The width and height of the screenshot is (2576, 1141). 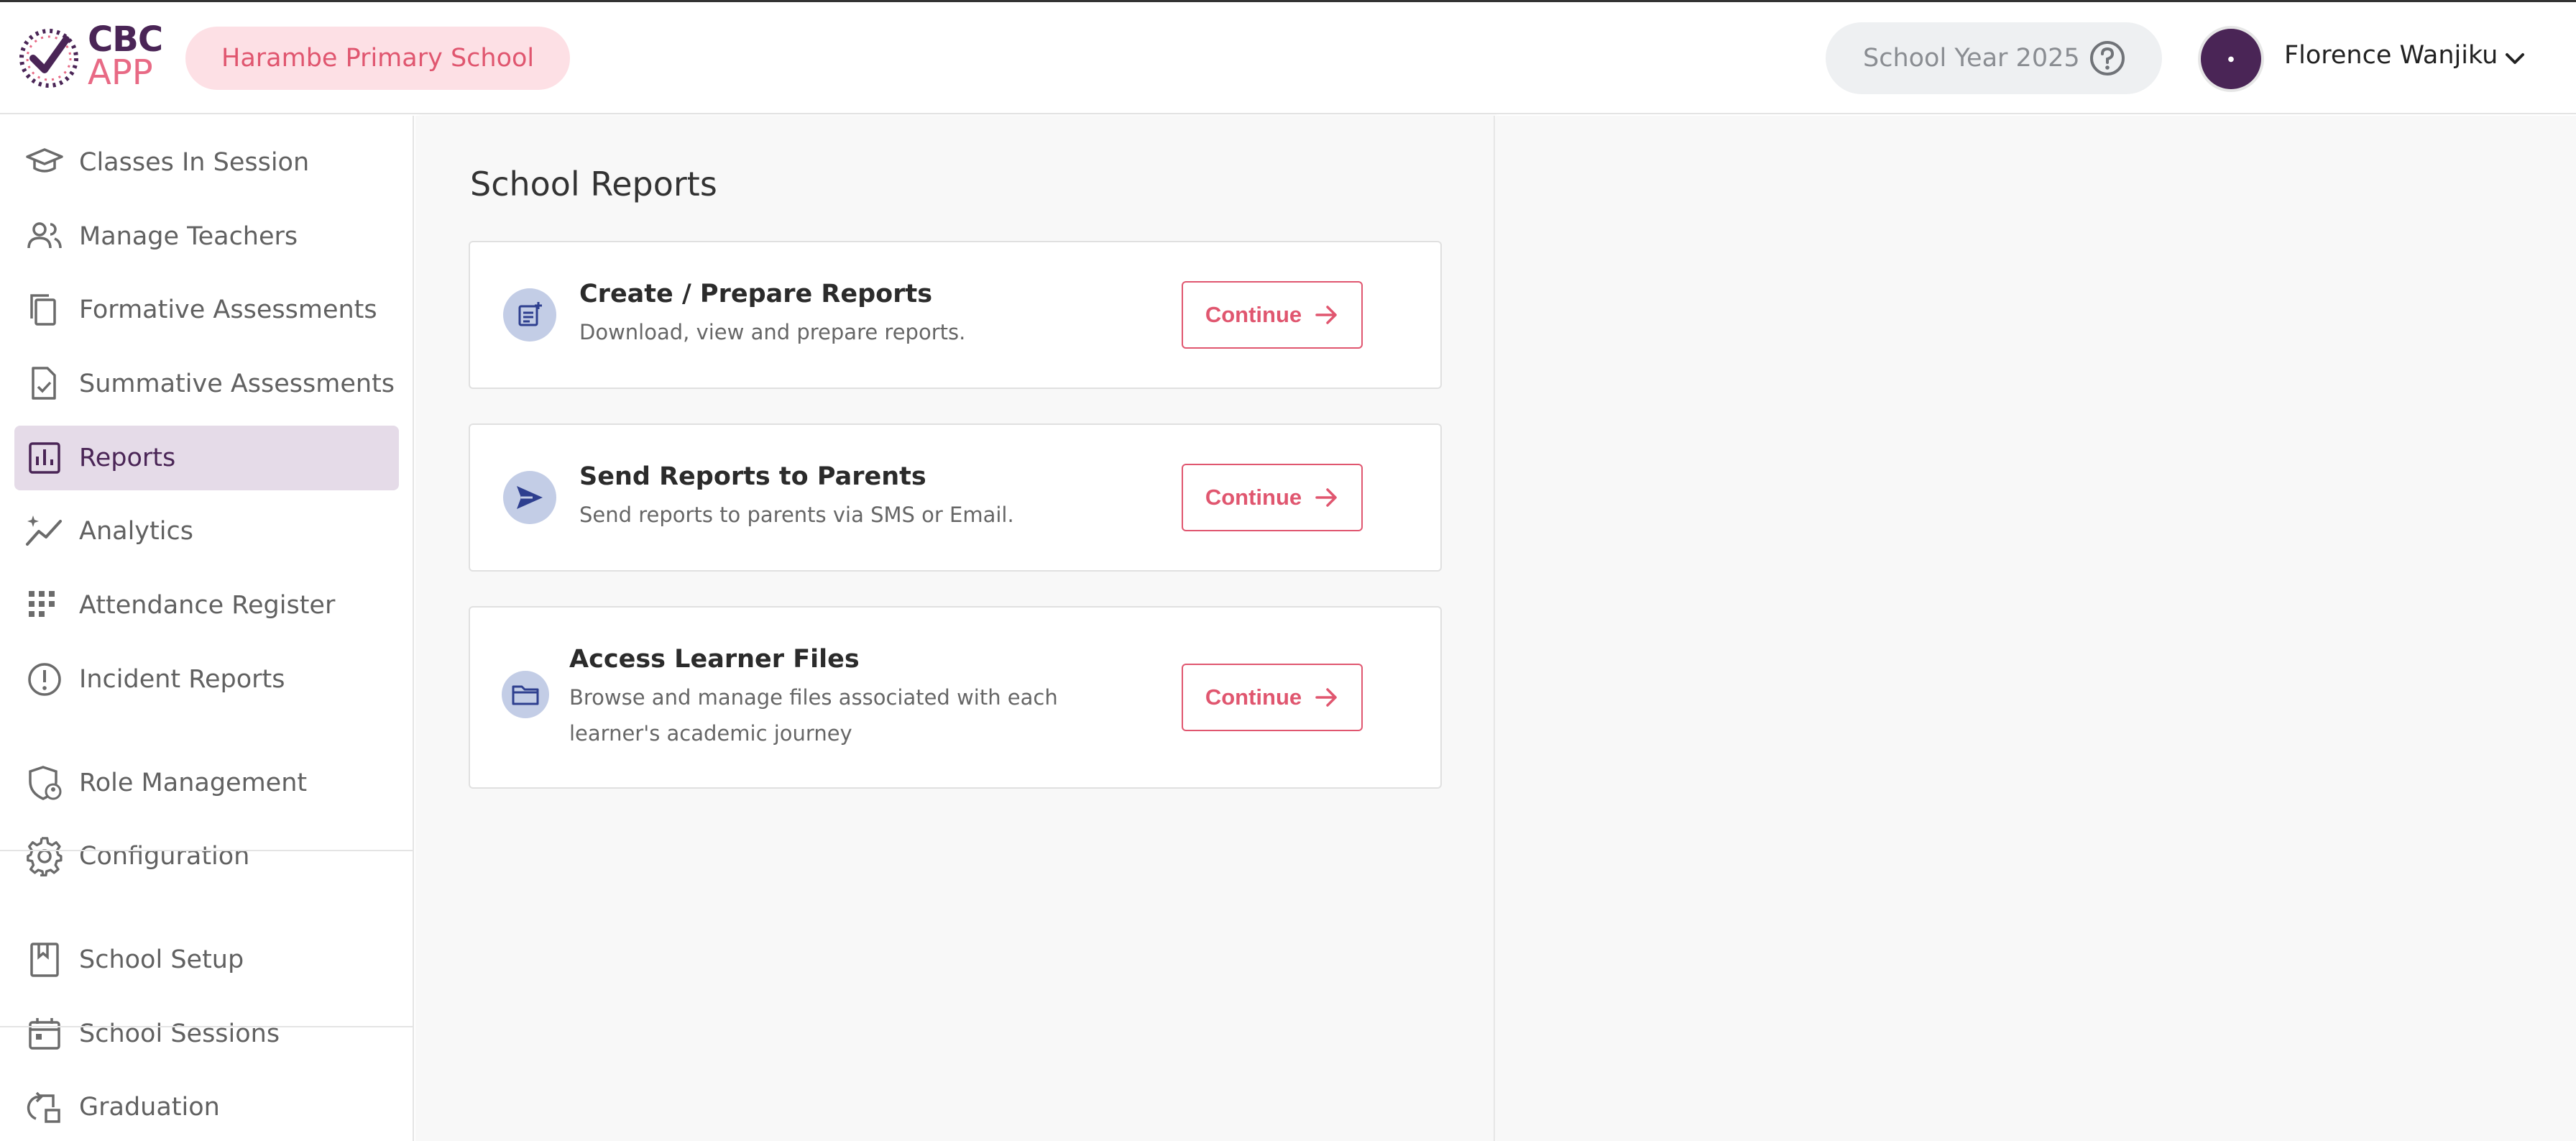 What do you see at coordinates (182, 680) in the screenshot?
I see `sidebar-item-label: Incident Reports` at bounding box center [182, 680].